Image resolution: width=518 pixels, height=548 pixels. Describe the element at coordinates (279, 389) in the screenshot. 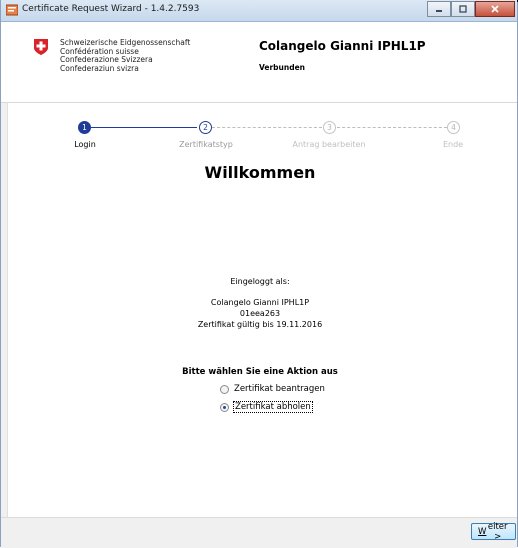

I see `option-request-label: Zertifikat beantragen` at that location.